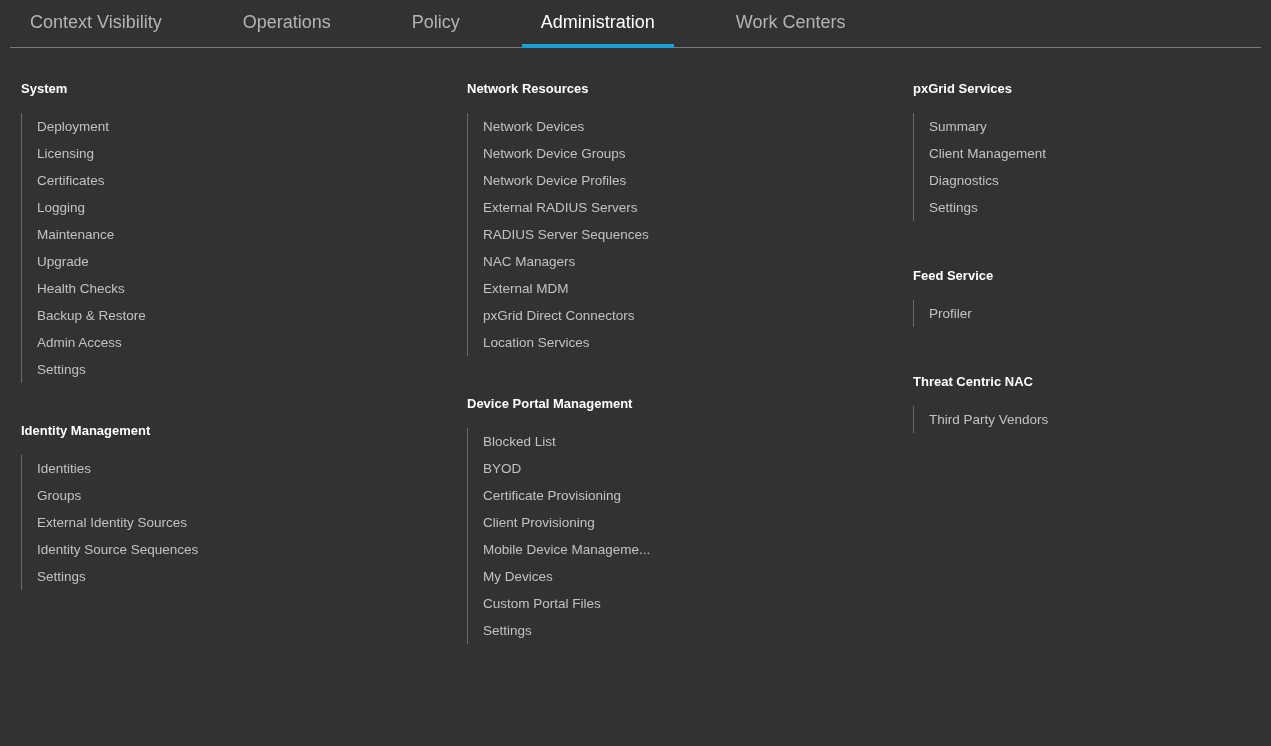 The width and height of the screenshot is (1271, 746). Describe the element at coordinates (698, 576) in the screenshot. I see `menu-link: My Devices` at that location.